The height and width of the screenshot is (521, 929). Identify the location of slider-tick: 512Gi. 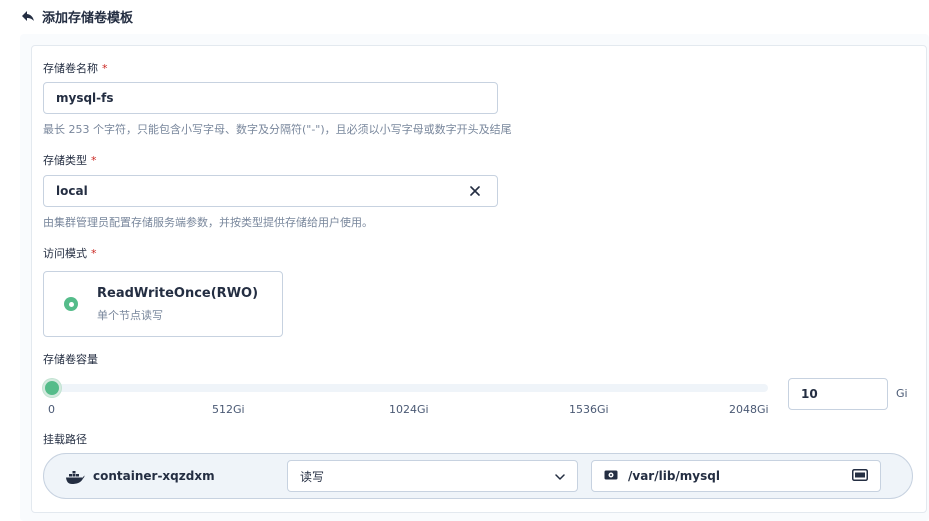
(228, 409).